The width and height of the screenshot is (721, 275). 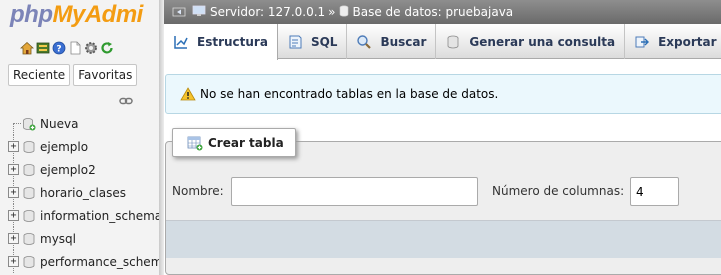 What do you see at coordinates (107, 48) in the screenshot?
I see `reload-icon` at bounding box center [107, 48].